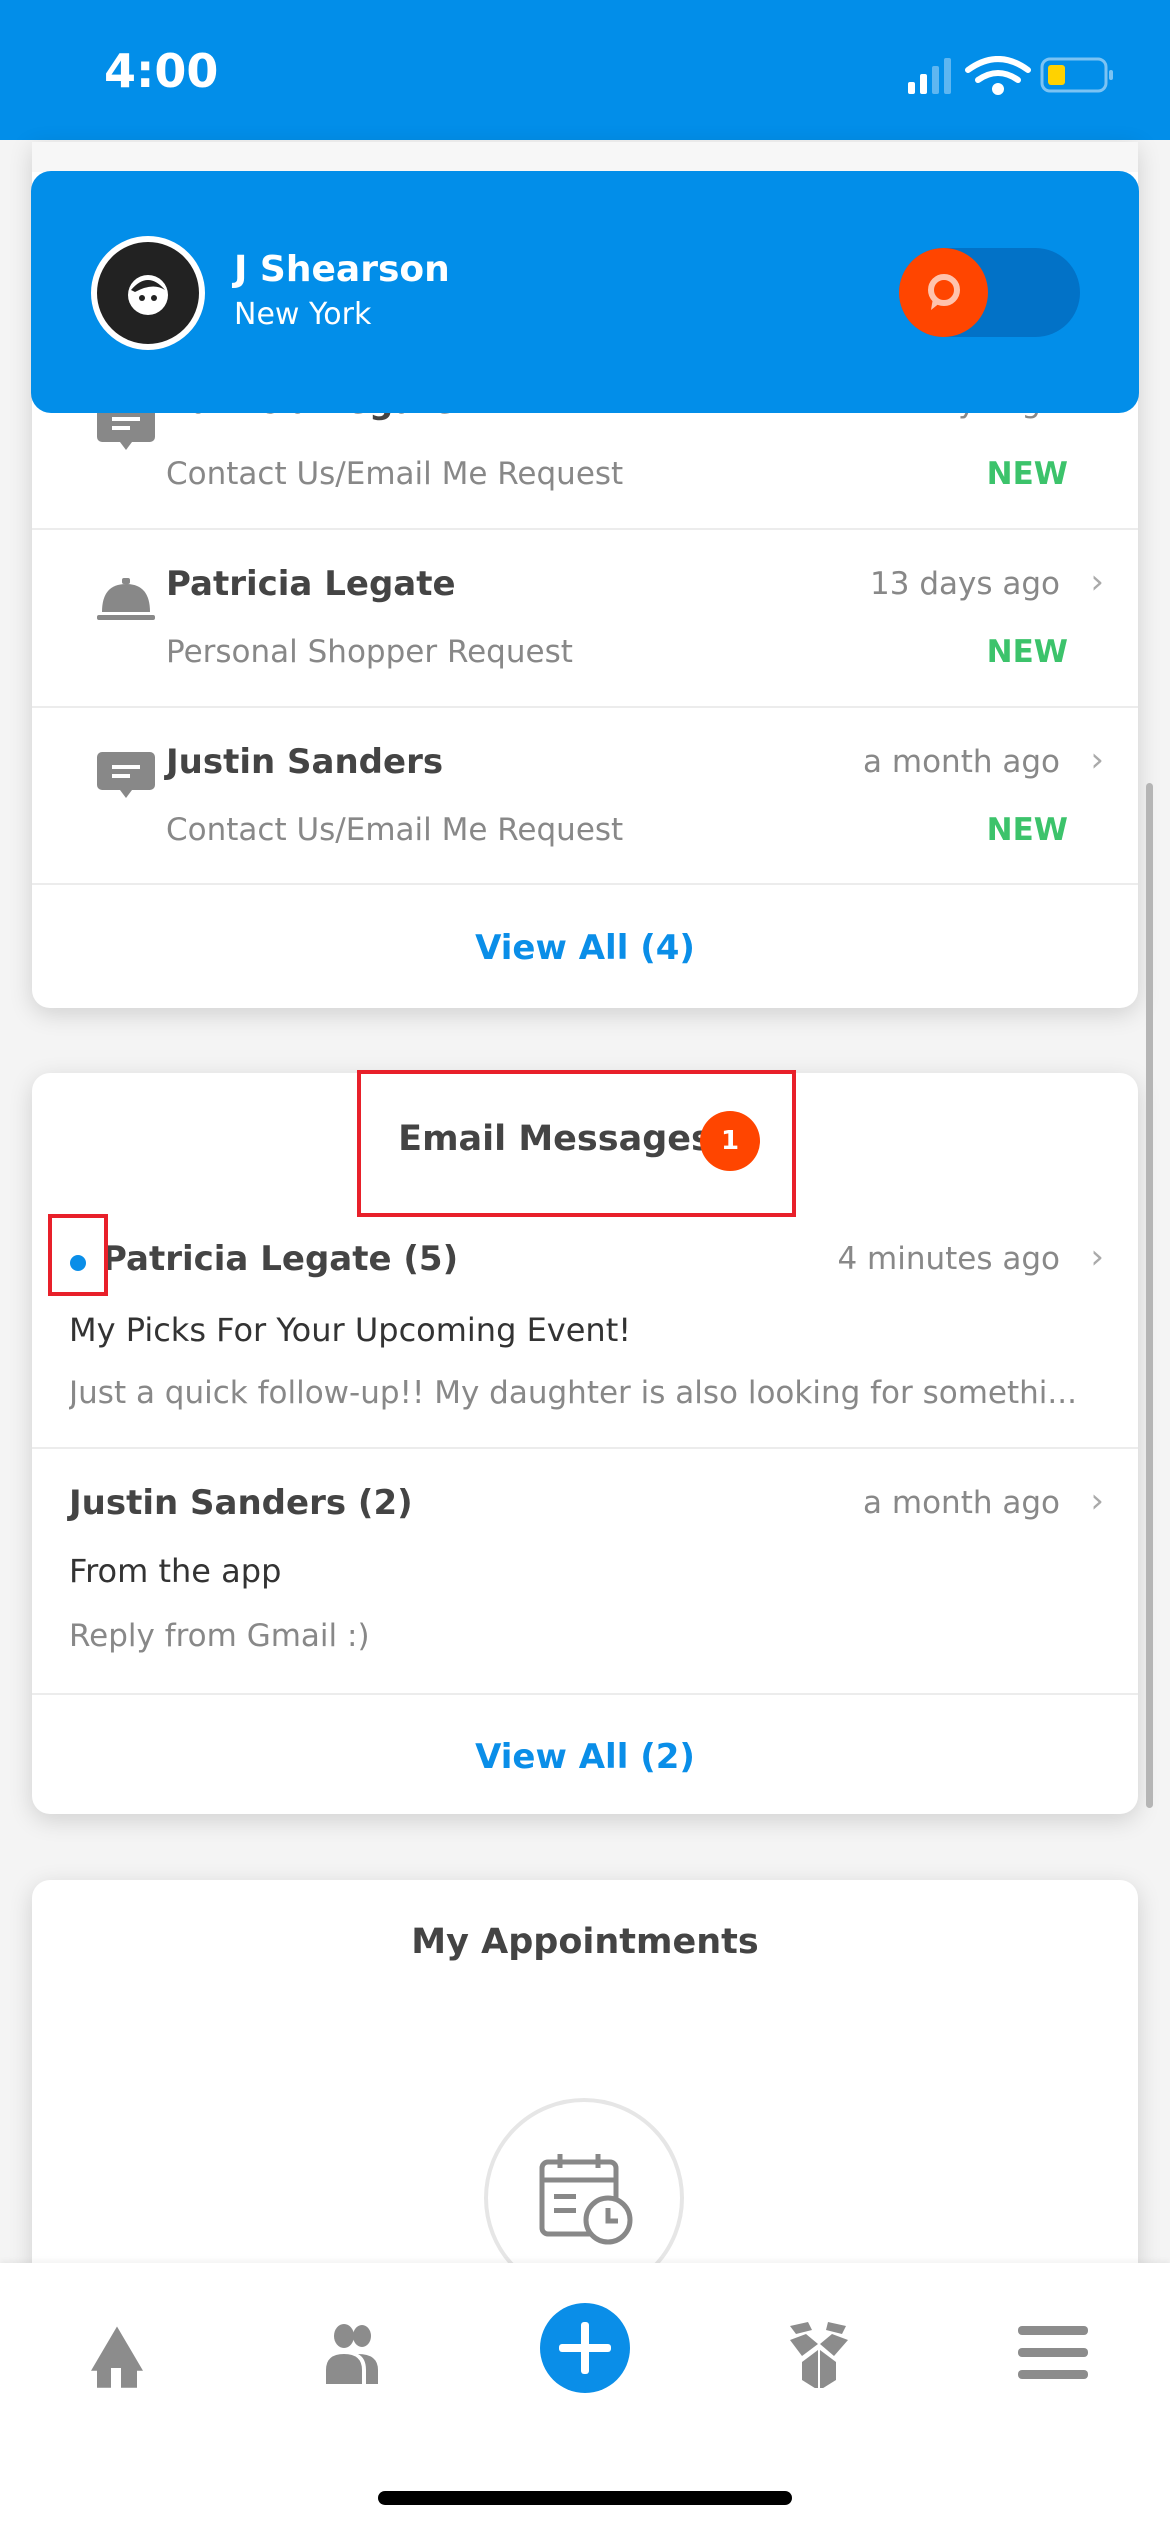 This screenshot has height=2532, width=1170. I want to click on view-all-requests-link: View All (4), so click(585, 948).